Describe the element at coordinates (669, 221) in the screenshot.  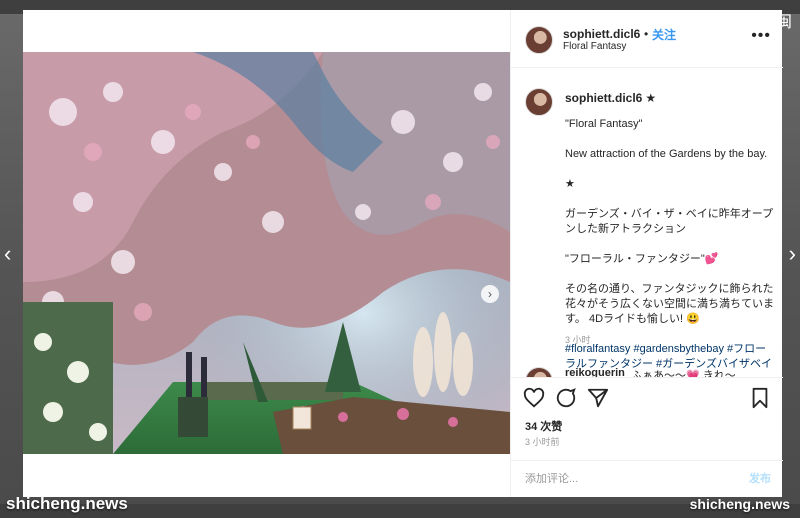
I see `caption-line: ガーデンズ・バイ・ザ・ベイに昨年オープンした新アトラクション` at that location.